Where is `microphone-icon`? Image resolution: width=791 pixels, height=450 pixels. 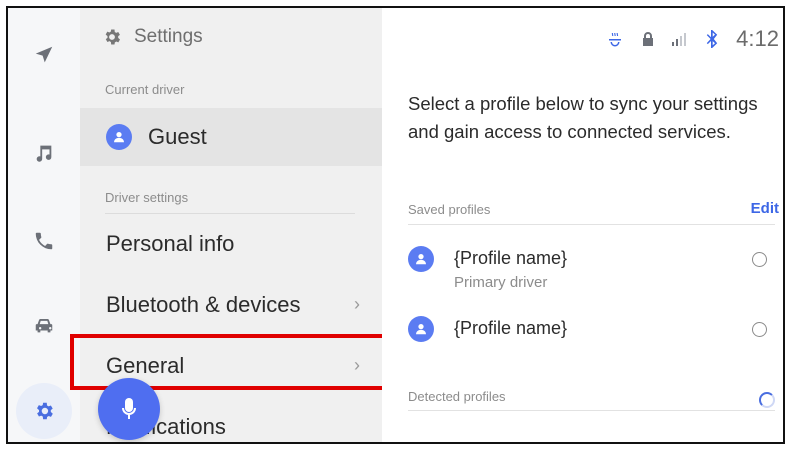
microphone-icon is located at coordinates (129, 408).